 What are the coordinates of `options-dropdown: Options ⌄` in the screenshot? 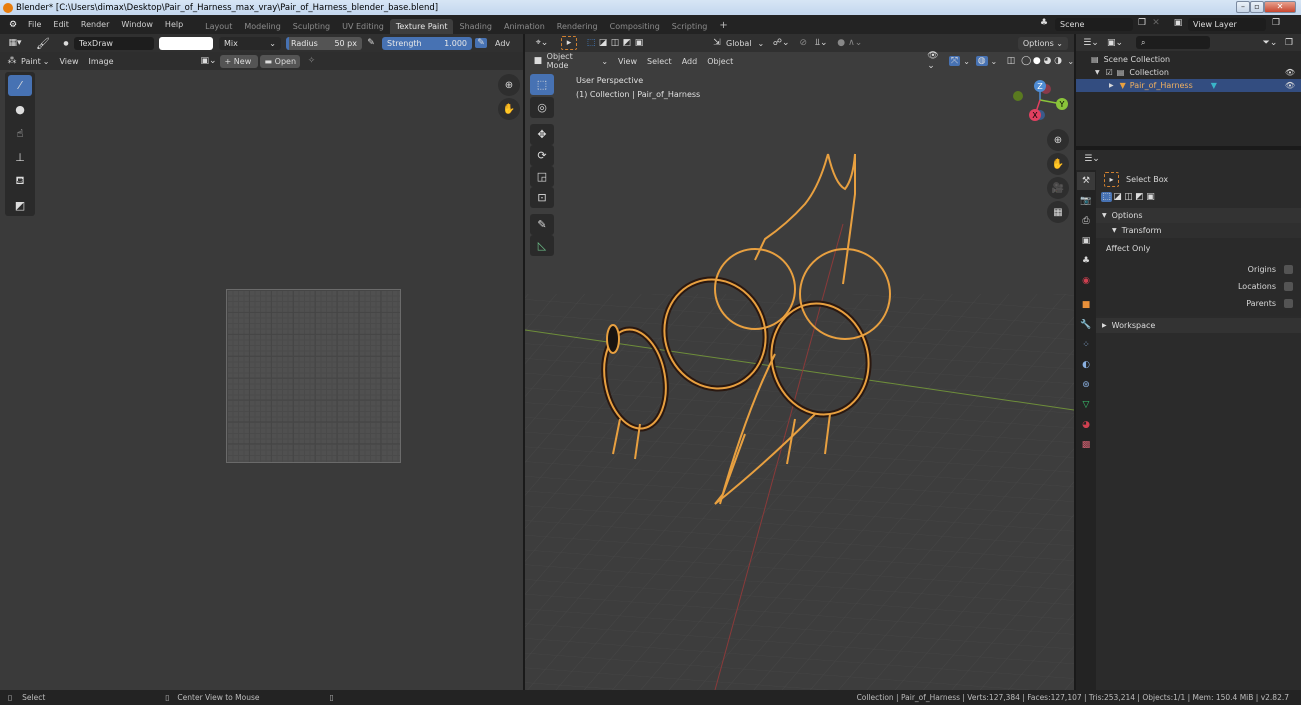 It's located at (1042, 43).